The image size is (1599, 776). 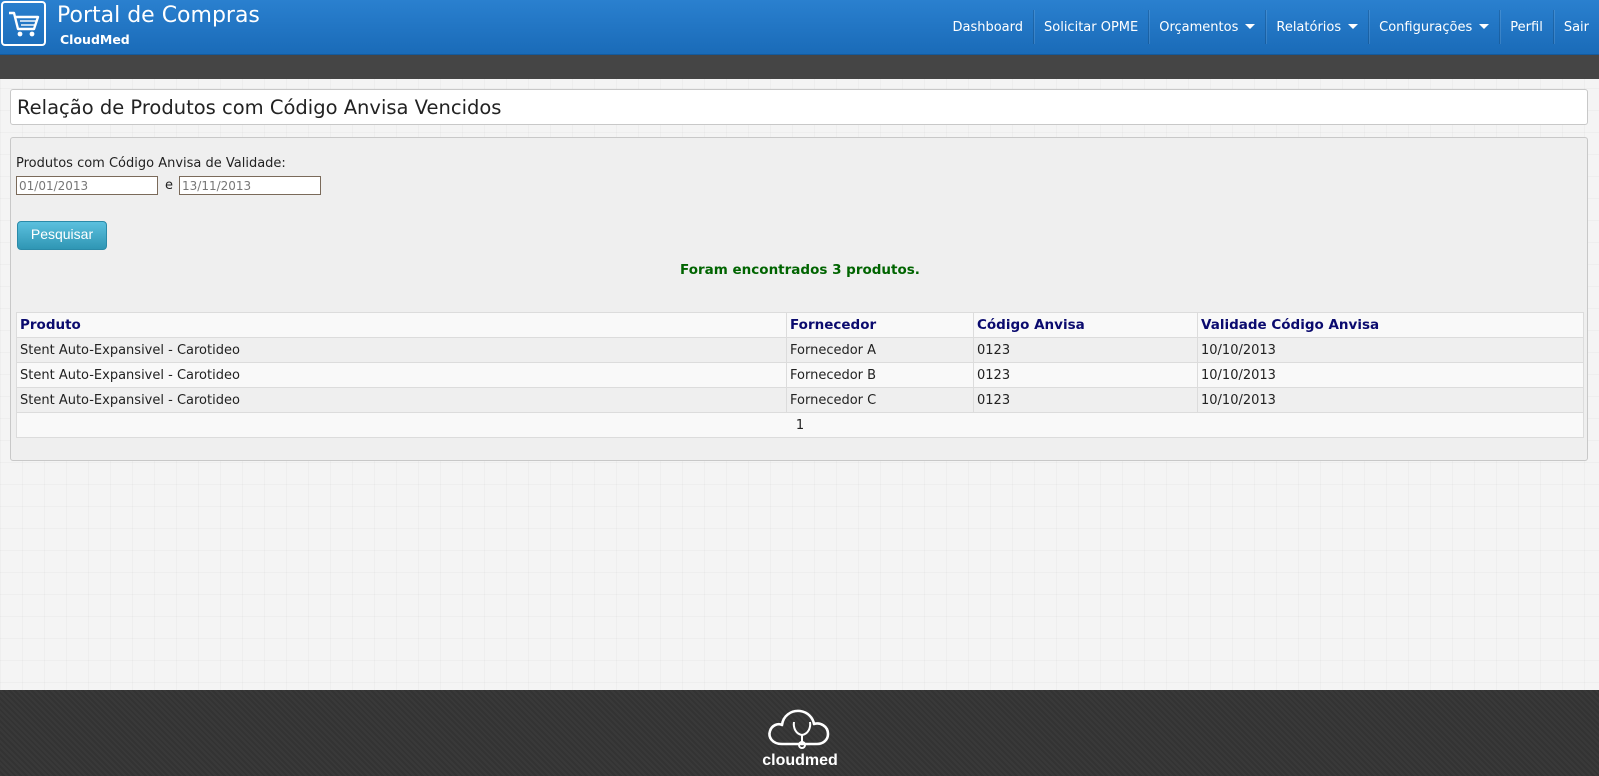 What do you see at coordinates (799, 729) in the screenshot?
I see `cloud-stethoscope-icon` at bounding box center [799, 729].